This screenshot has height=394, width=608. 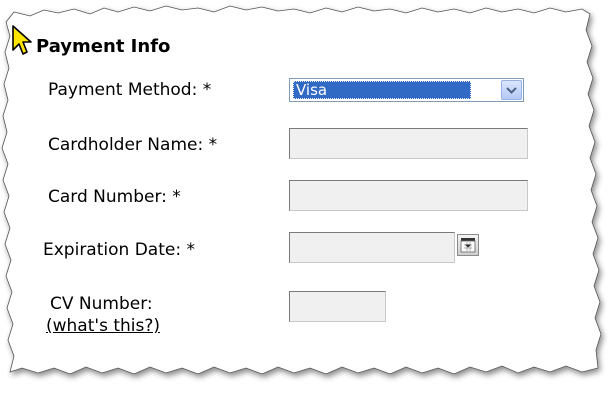 What do you see at coordinates (337, 306) in the screenshot?
I see `cv-number-input` at bounding box center [337, 306].